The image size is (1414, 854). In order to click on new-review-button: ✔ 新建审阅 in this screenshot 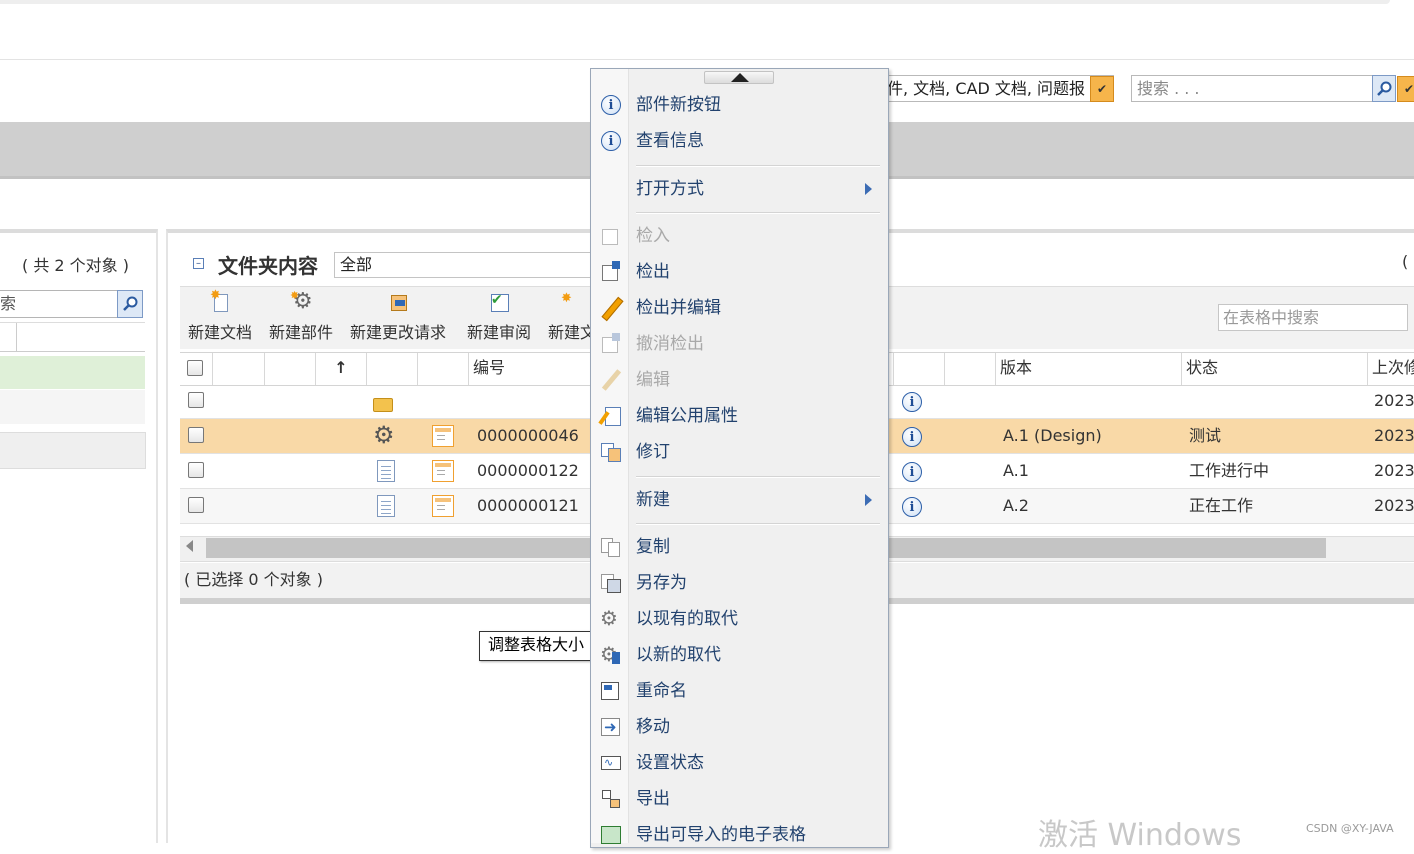, I will do `click(499, 317)`.